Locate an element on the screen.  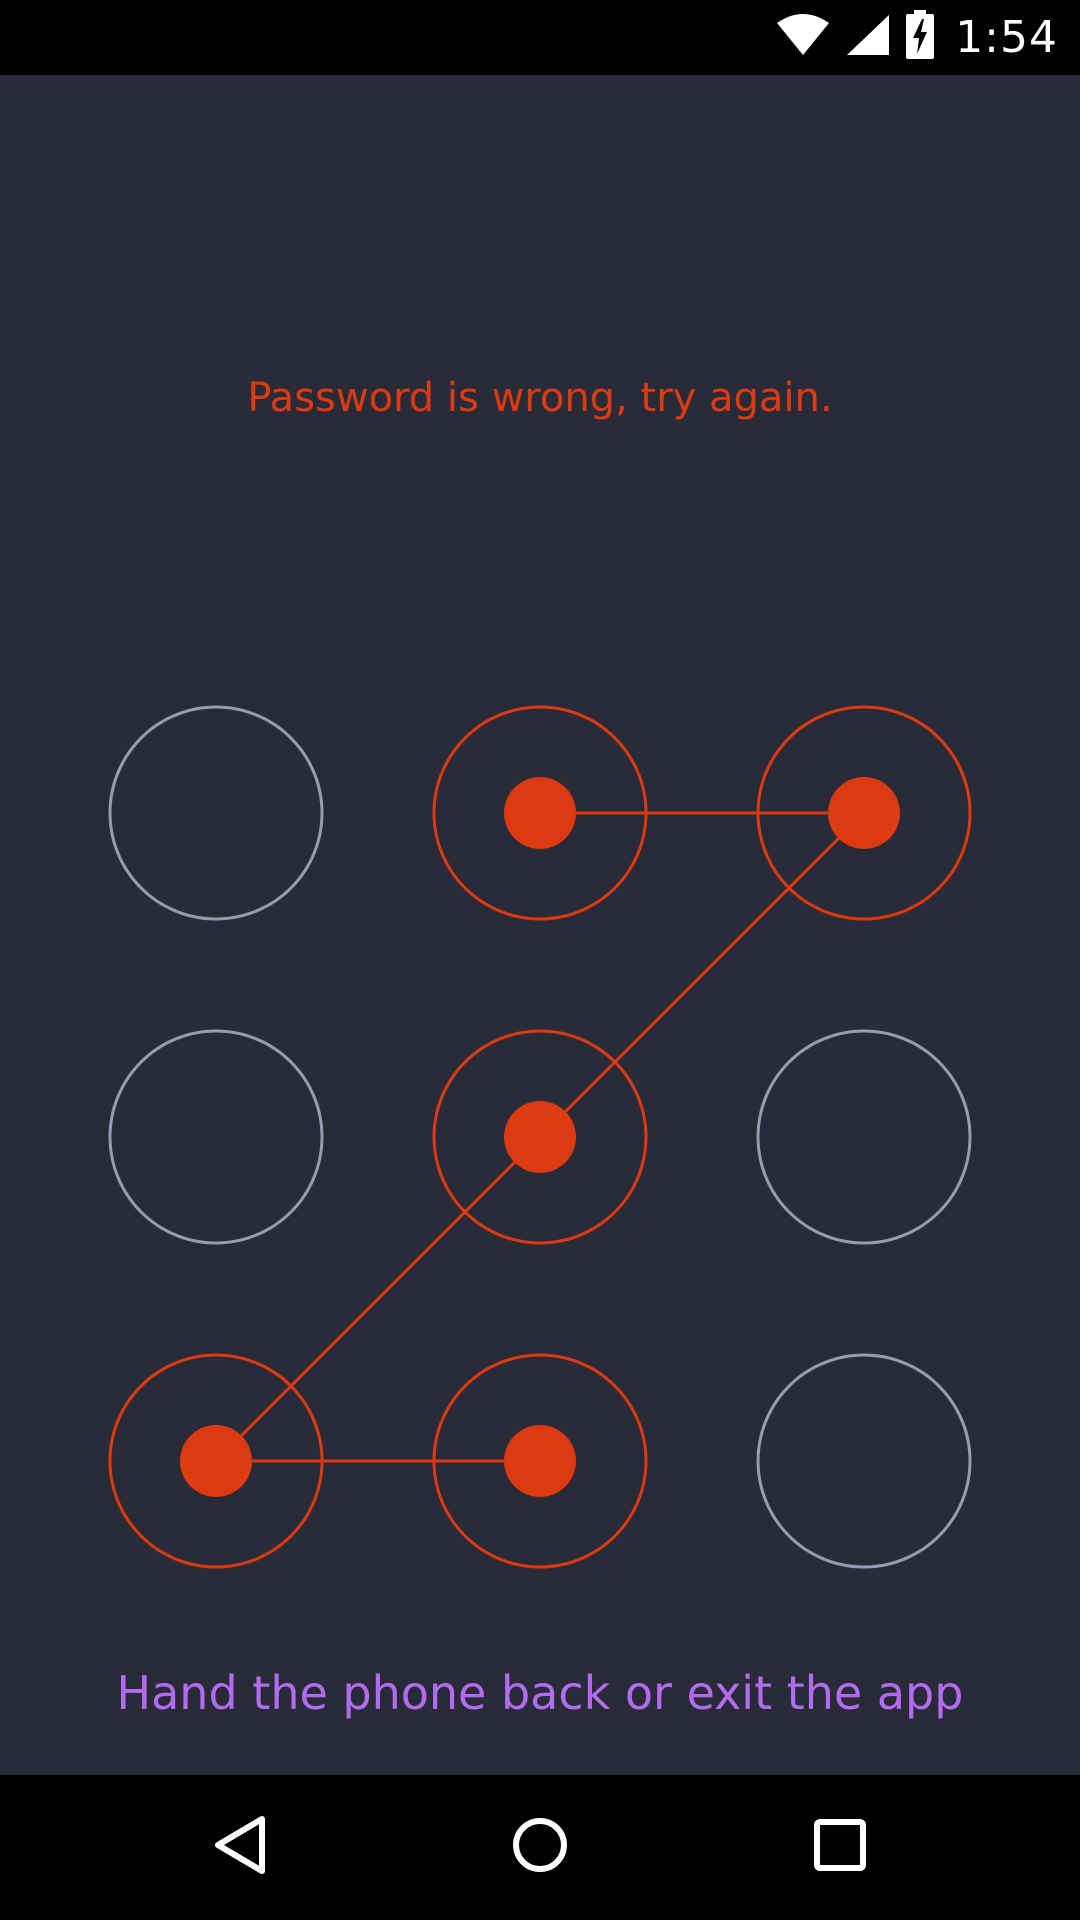
recents-button is located at coordinates (840, 1847).